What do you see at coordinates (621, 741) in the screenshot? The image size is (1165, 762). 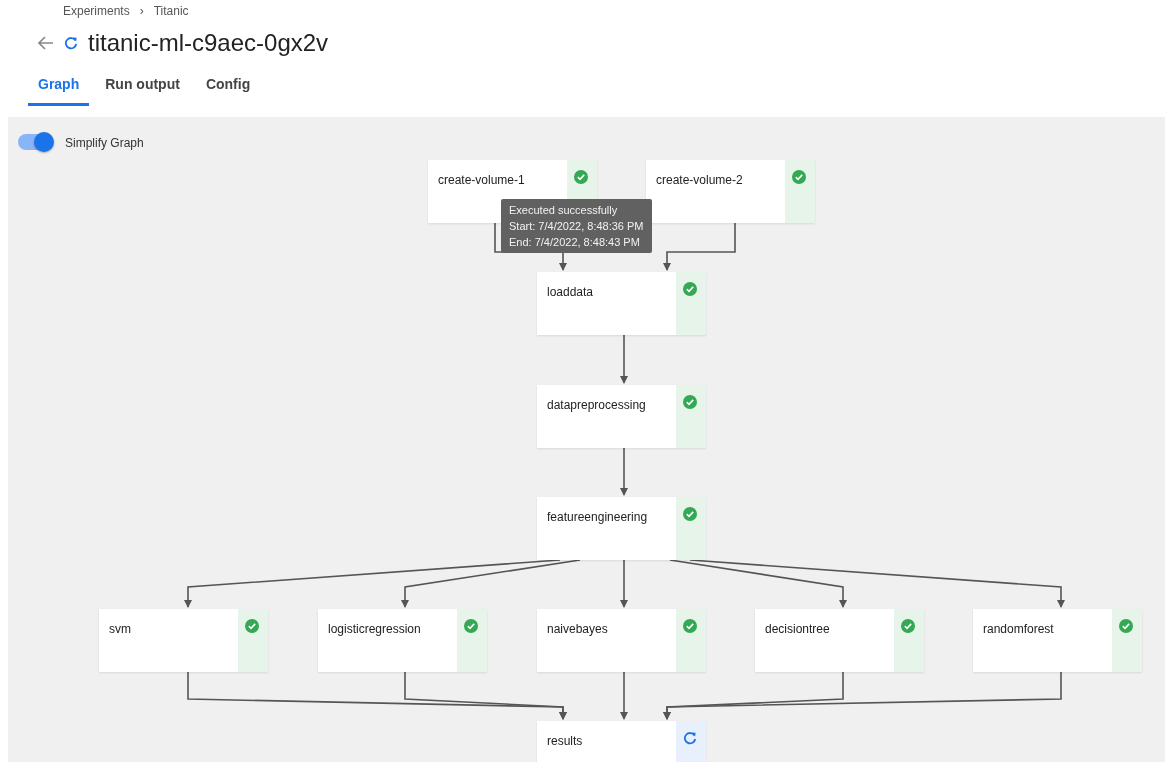 I see `graph-node: results` at bounding box center [621, 741].